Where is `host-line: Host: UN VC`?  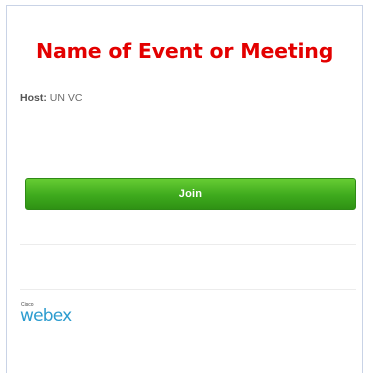 host-line: Host: UN VC is located at coordinates (51, 98).